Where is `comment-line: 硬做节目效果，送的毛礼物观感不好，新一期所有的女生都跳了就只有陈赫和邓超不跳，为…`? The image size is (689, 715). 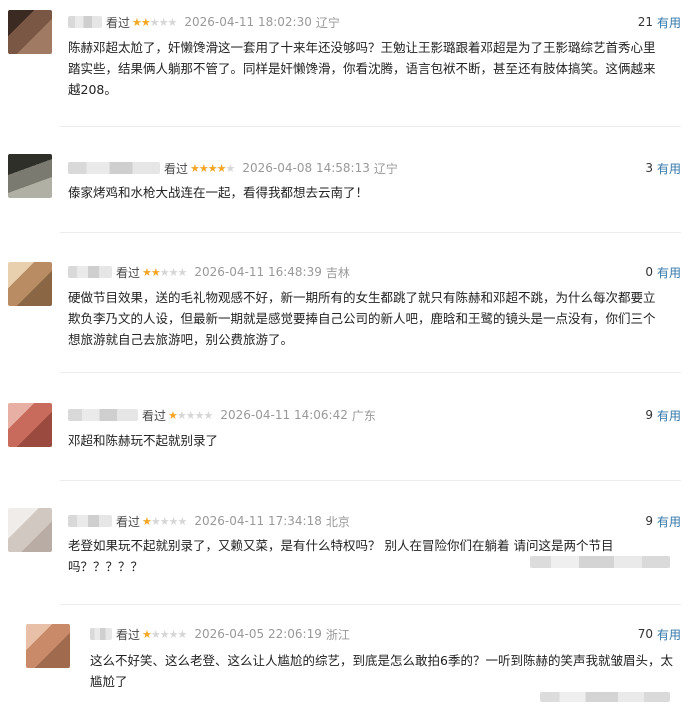
comment-line: 硬做节目效果，送的毛礼物观感不好，新一期所有的女生都跳了就只有陈赫和邓超不跳，为… is located at coordinates (362, 297).